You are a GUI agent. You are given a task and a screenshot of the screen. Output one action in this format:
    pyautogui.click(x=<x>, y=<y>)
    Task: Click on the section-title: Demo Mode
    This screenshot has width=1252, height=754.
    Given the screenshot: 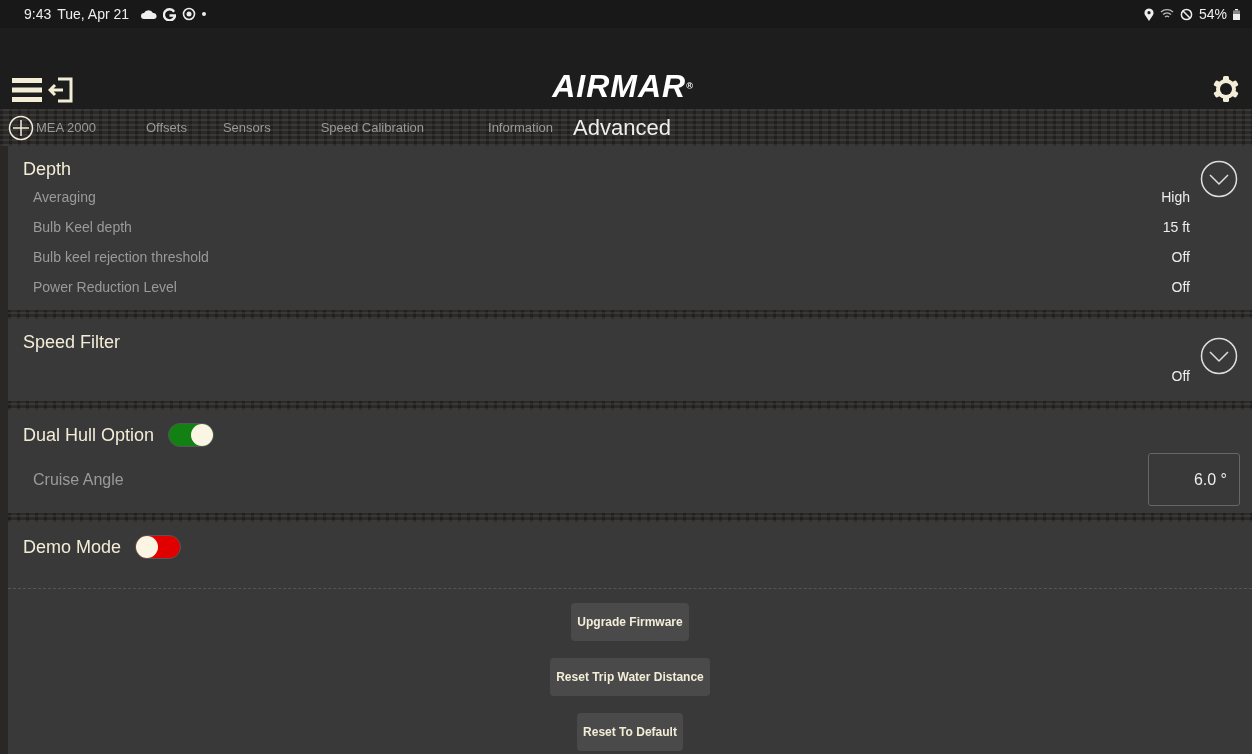 What is the action you would take?
    pyautogui.click(x=72, y=547)
    